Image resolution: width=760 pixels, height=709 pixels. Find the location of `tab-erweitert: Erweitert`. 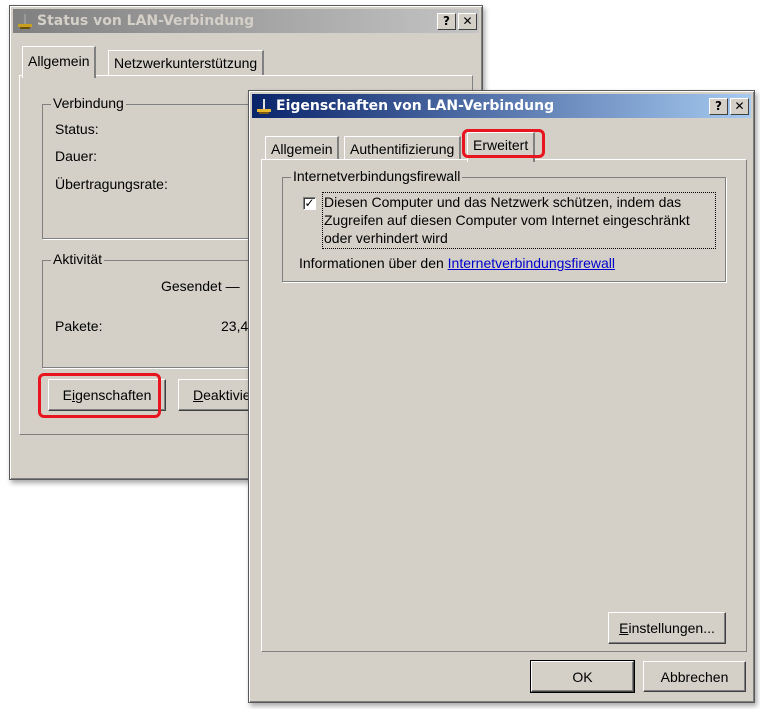

tab-erweitert: Erweitert is located at coordinates (501, 147).